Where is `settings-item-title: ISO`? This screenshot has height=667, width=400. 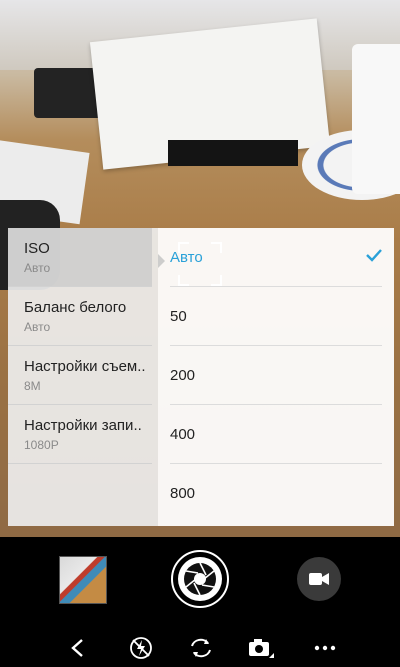
settings-item-title: ISO is located at coordinates (37, 248).